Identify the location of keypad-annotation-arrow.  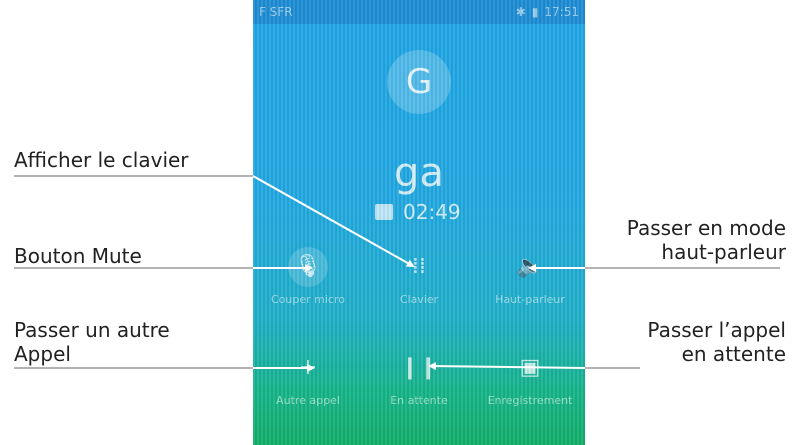
(333, 221).